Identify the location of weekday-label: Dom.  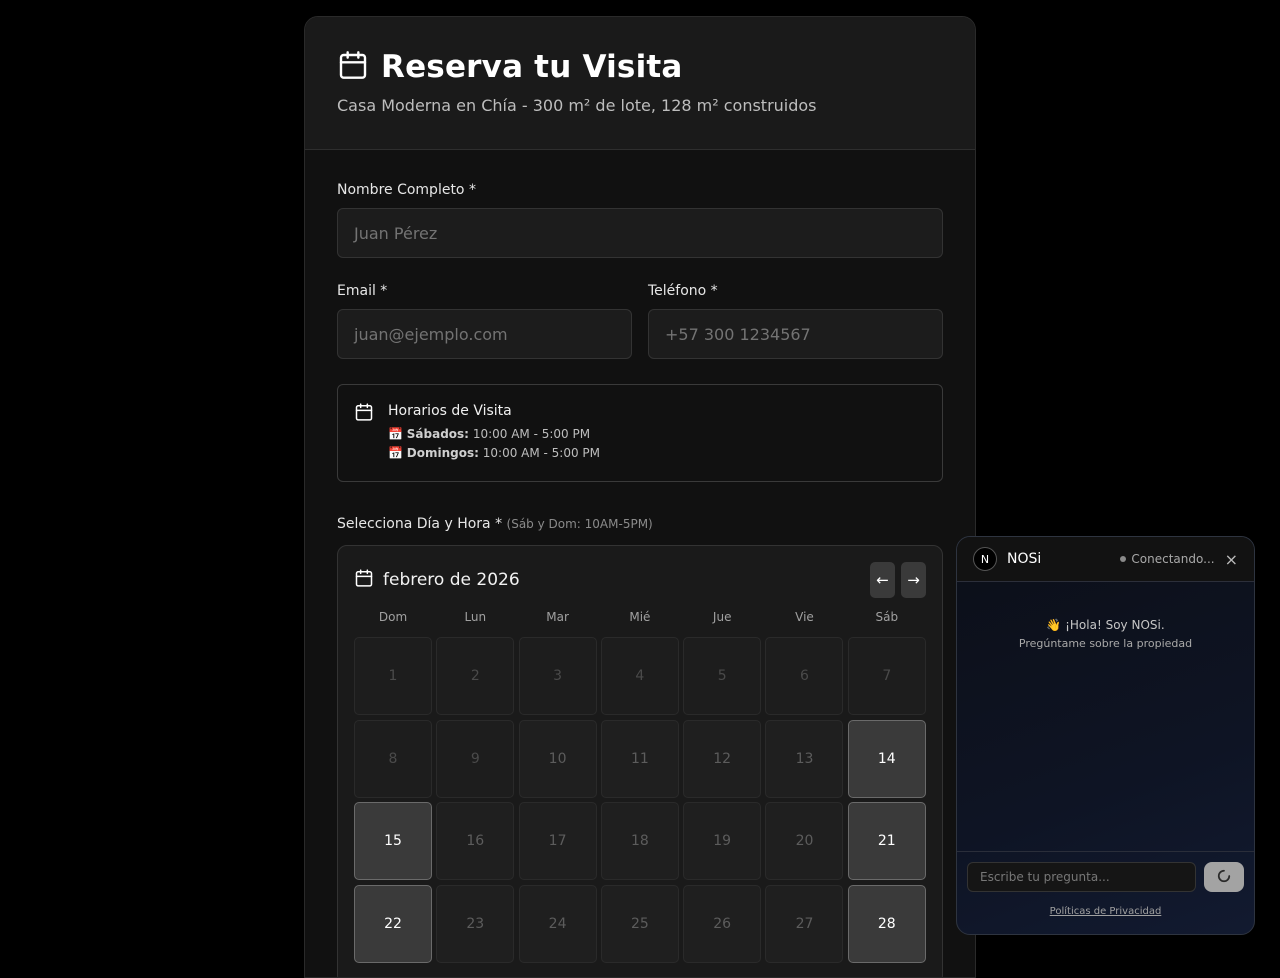
(393, 617).